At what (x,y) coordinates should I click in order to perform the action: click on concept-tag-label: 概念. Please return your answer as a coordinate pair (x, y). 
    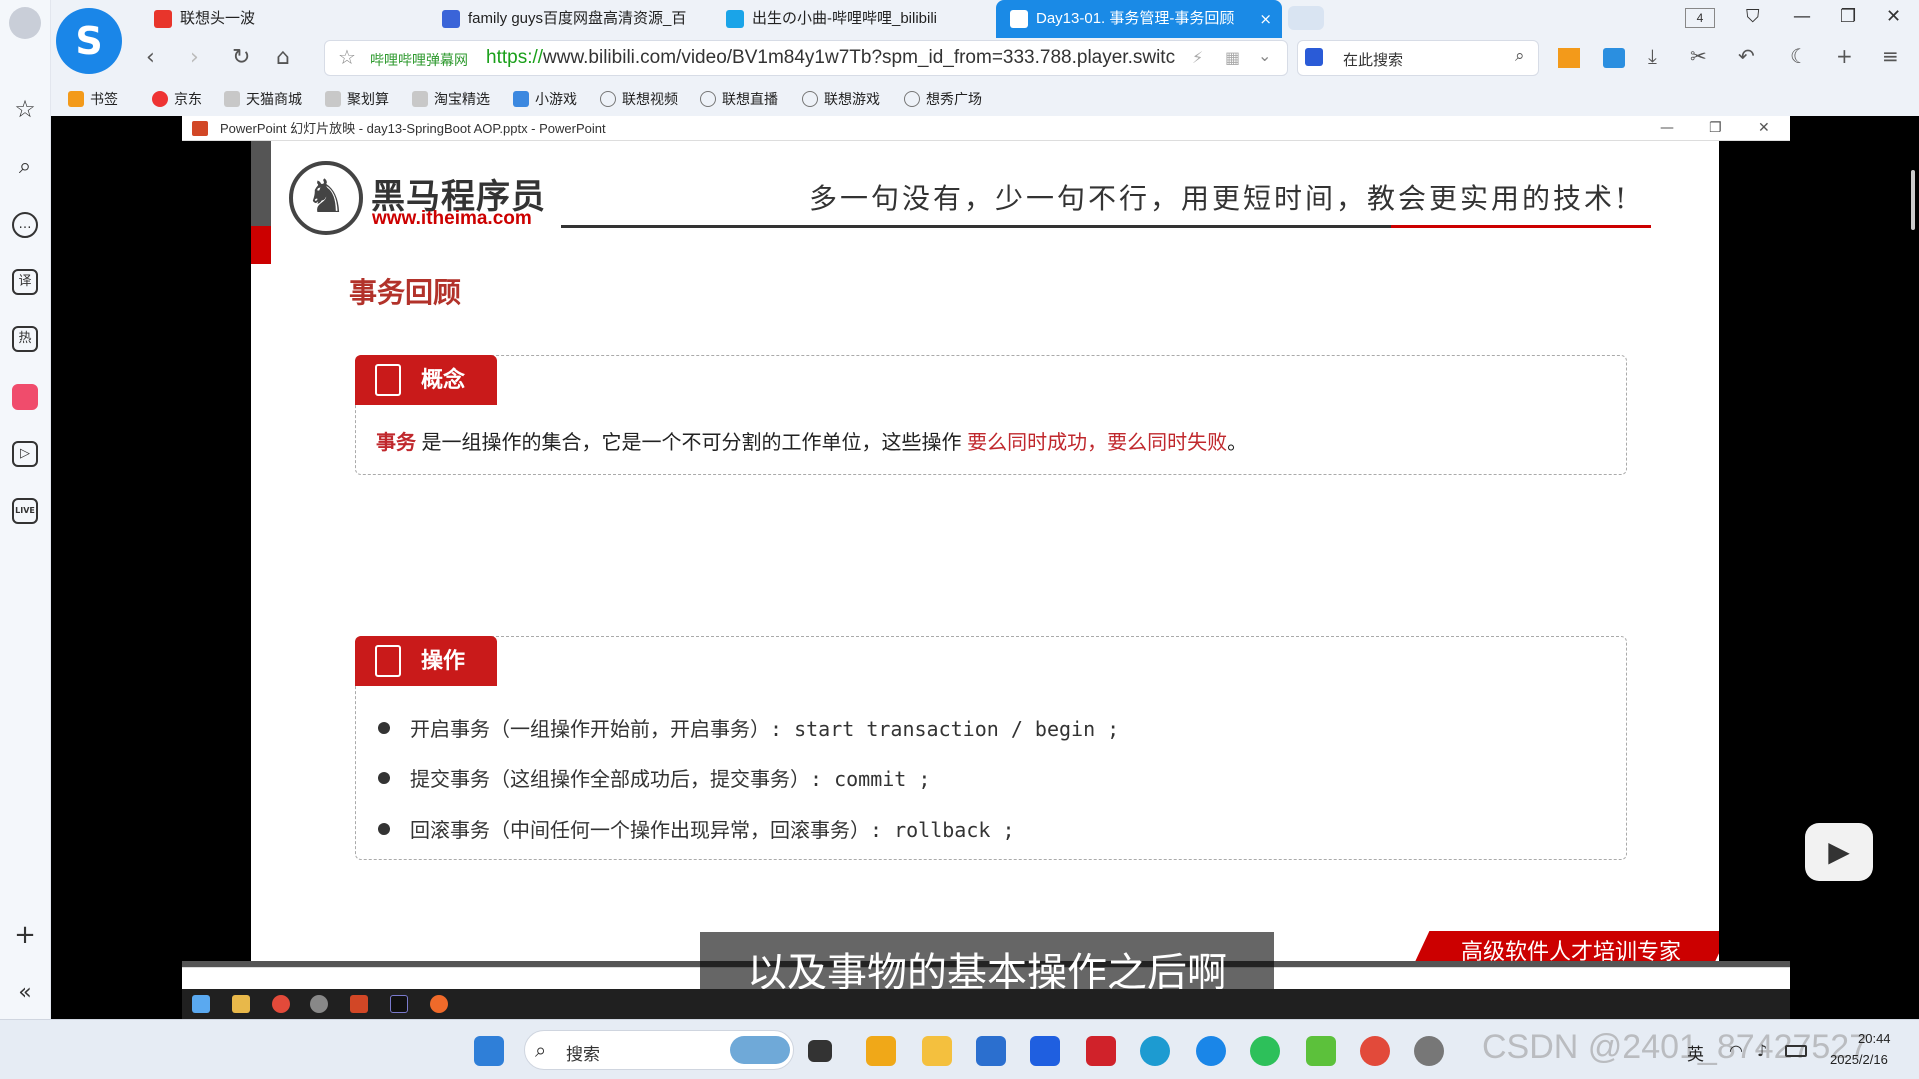
    Looking at the image, I should click on (443, 379).